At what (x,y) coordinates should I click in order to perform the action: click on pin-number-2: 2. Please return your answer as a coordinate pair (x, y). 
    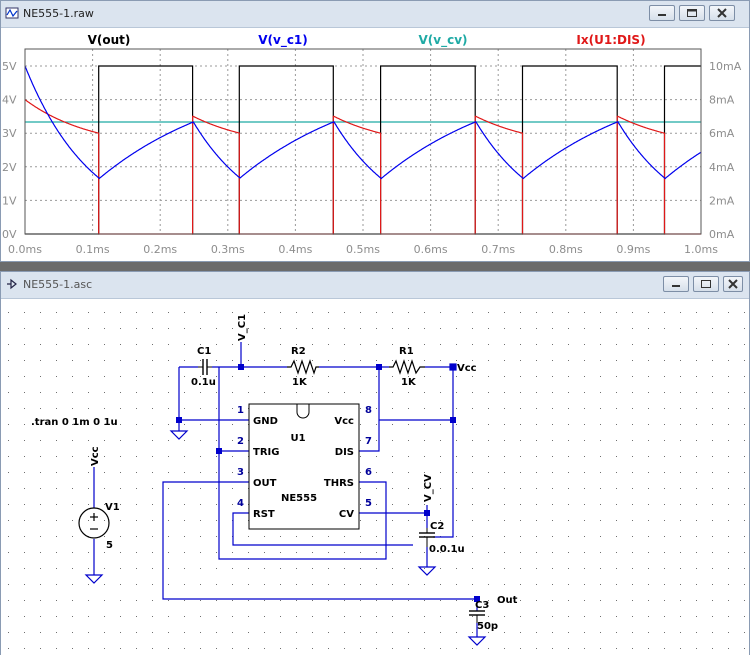
    Looking at the image, I should click on (240, 441).